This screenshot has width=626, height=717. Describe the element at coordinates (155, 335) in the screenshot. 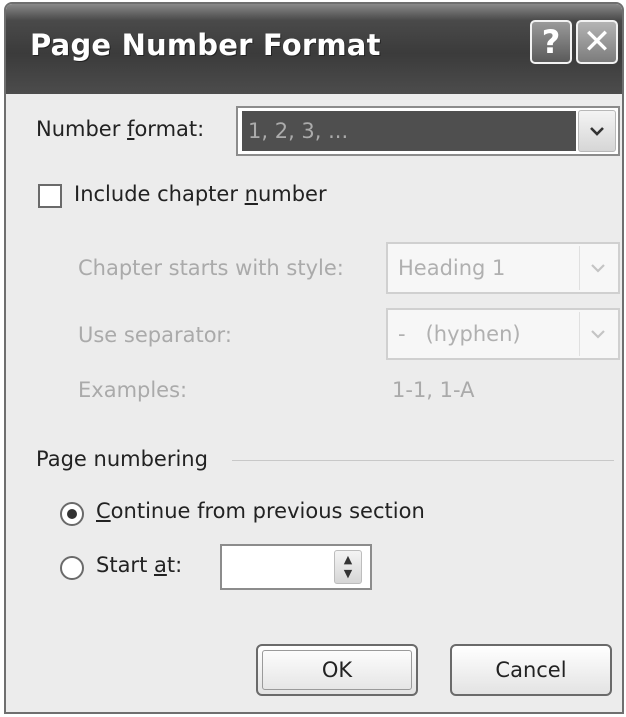

I see `separator-label: Use separator:` at that location.